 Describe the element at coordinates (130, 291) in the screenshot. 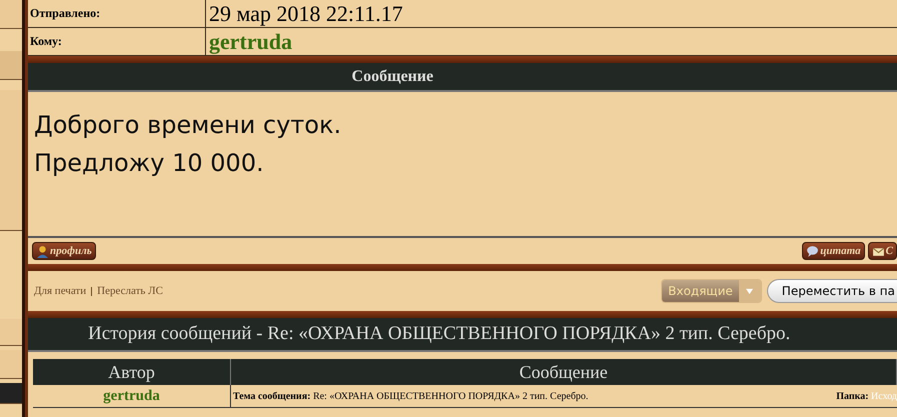

I see `text-link: Переслать ЛС` at that location.